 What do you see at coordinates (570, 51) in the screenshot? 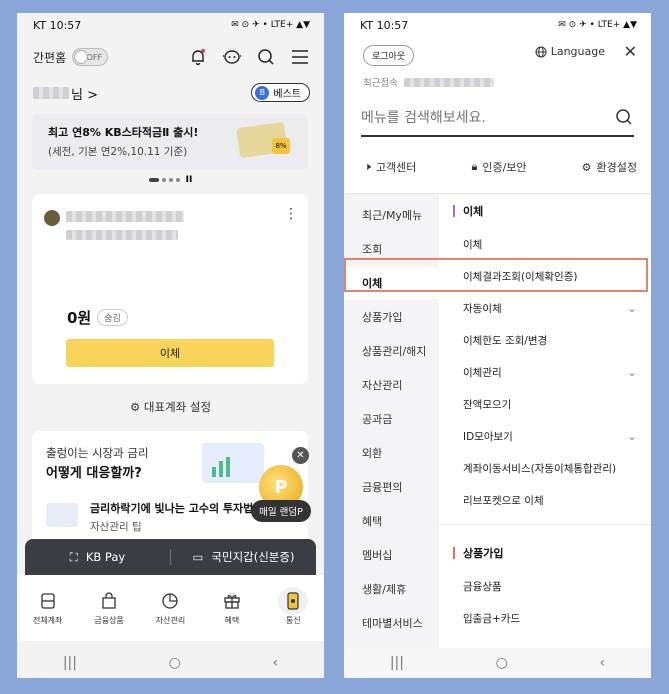
I see `language-button: Language` at bounding box center [570, 51].